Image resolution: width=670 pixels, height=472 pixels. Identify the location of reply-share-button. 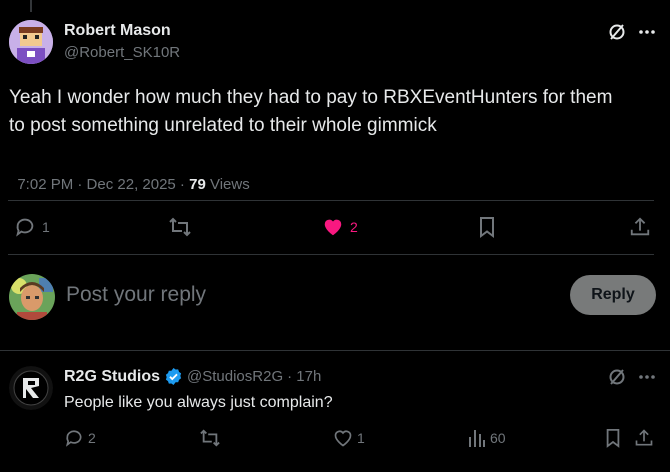
(644, 438).